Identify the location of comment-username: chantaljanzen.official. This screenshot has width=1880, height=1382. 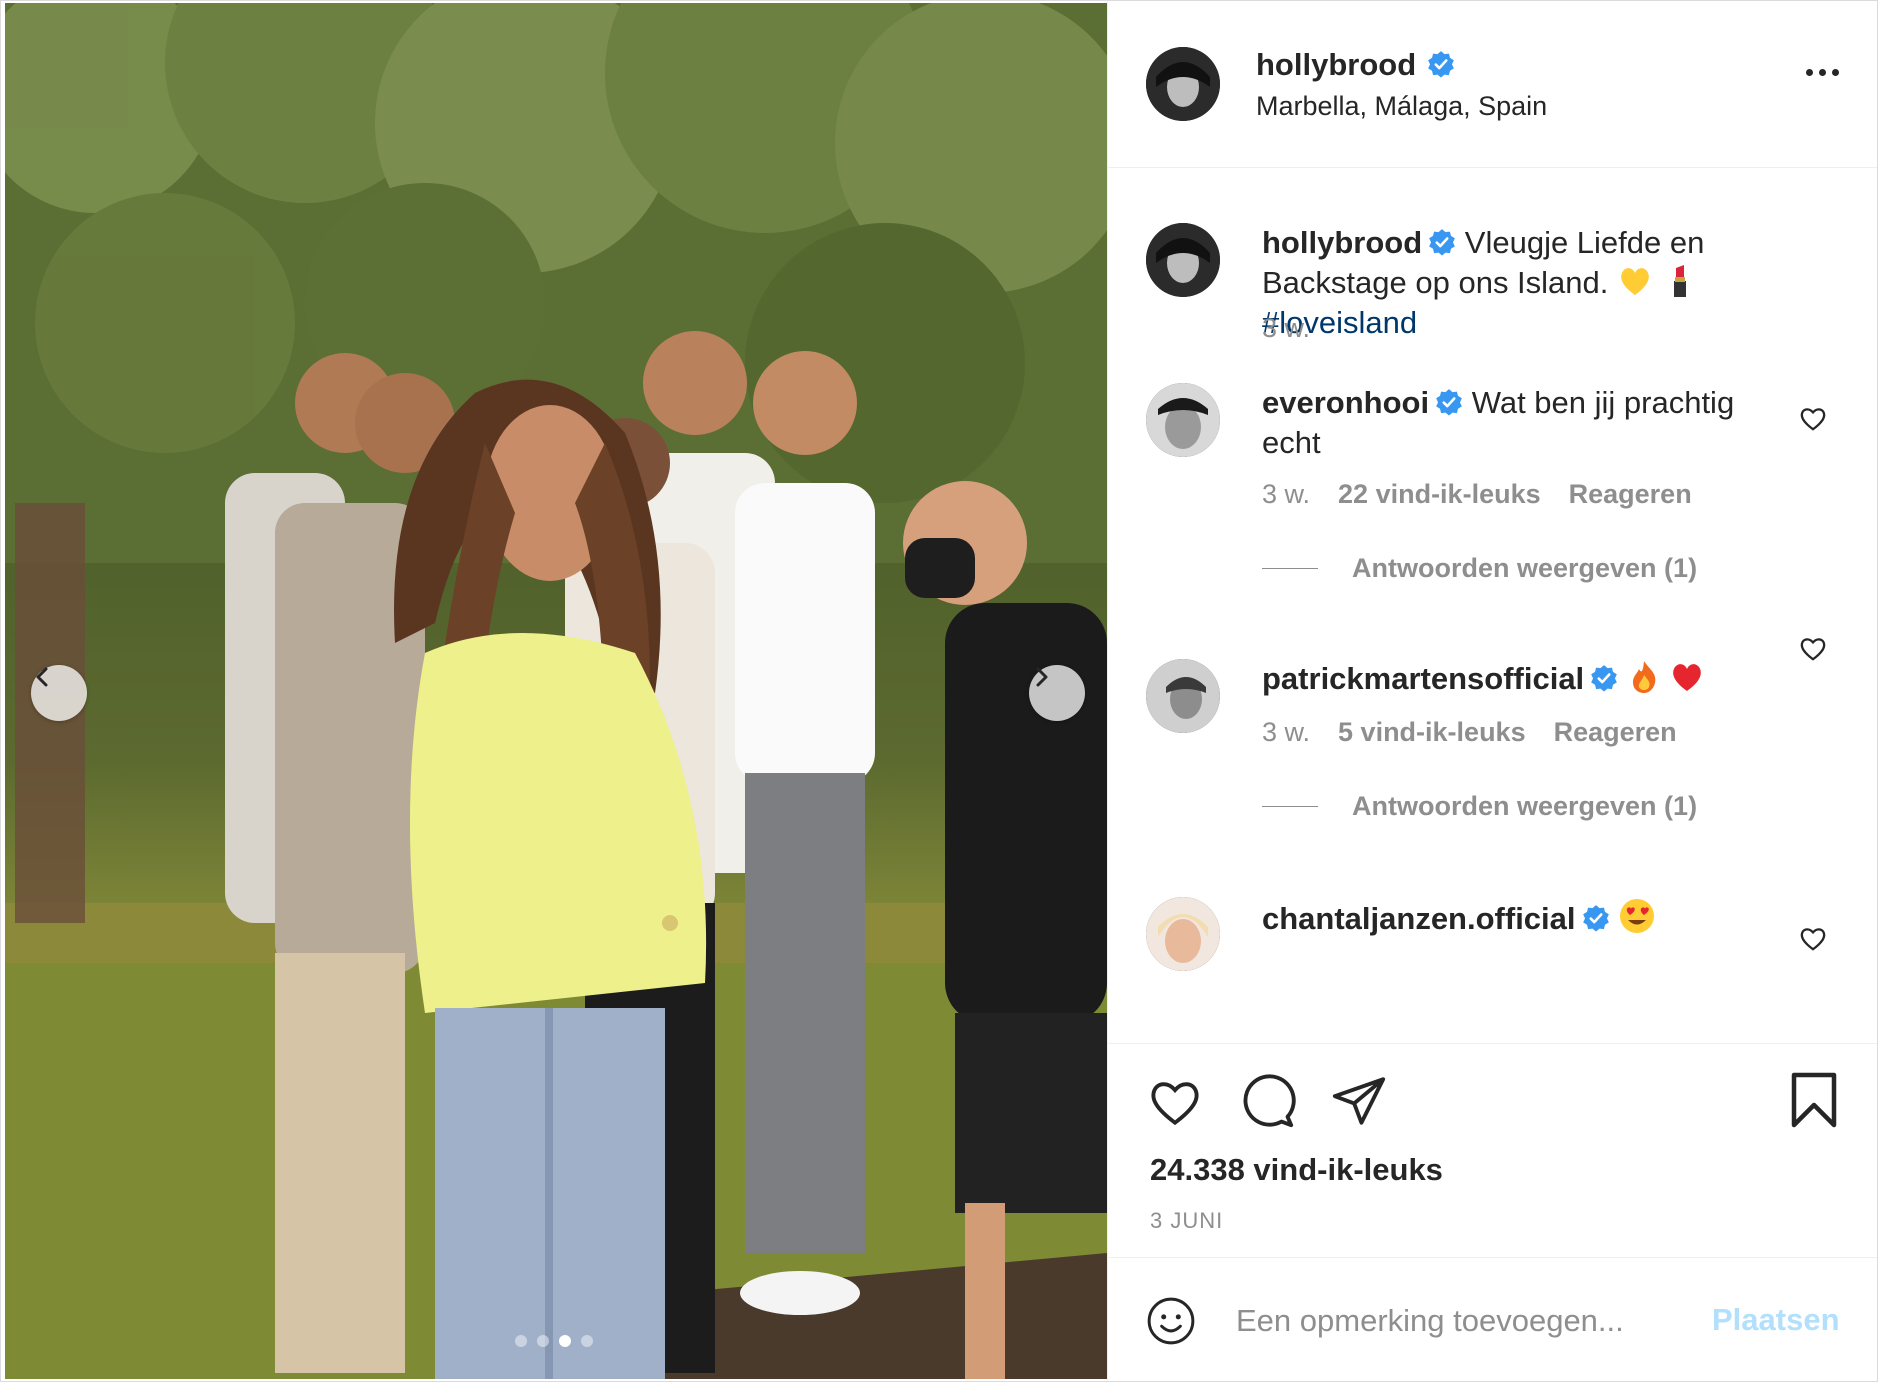
(1419, 918).